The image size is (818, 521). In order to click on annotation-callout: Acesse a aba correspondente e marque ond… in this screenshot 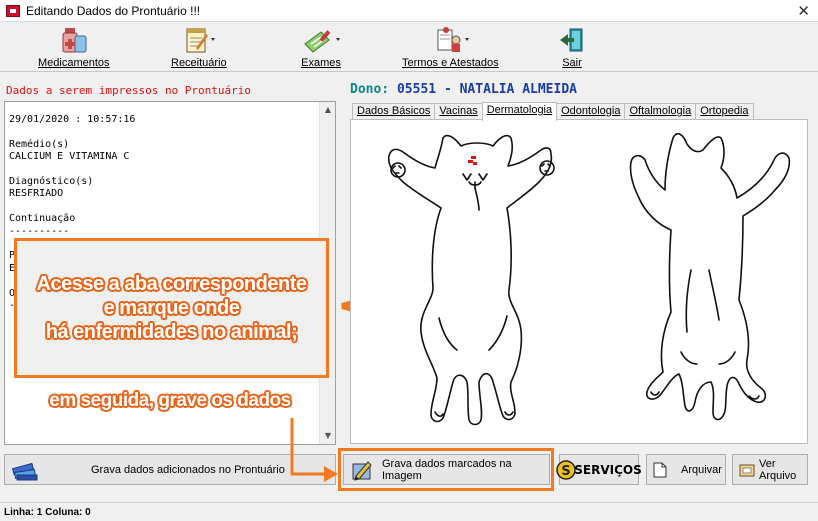, I will do `click(171, 308)`.